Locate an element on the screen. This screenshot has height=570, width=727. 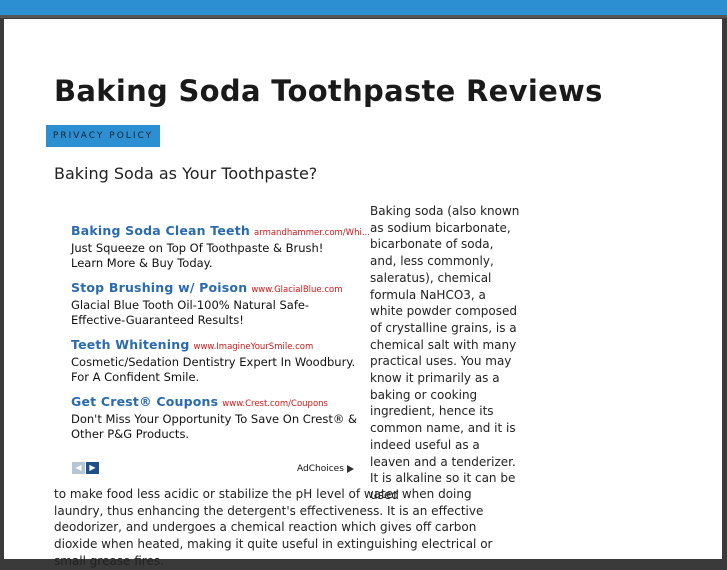
top-bar-shadow is located at coordinates (363, 16).